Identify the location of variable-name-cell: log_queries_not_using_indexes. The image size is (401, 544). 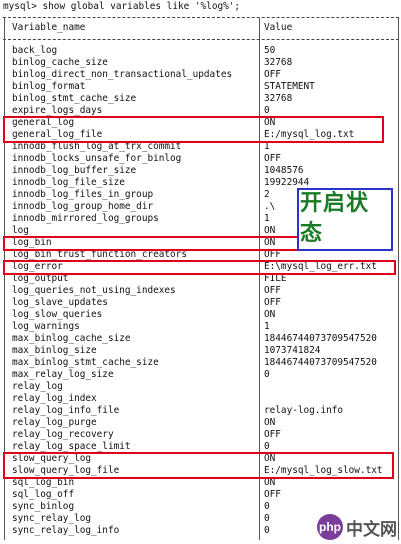
(94, 290).